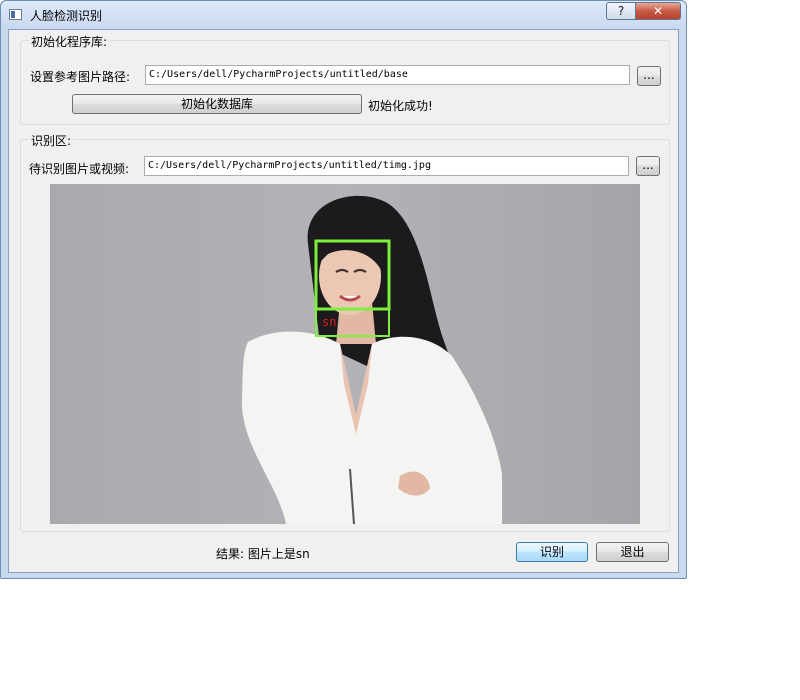 This screenshot has width=800, height=700. What do you see at coordinates (371, 427) in the screenshot?
I see `jacket-shape` at bounding box center [371, 427].